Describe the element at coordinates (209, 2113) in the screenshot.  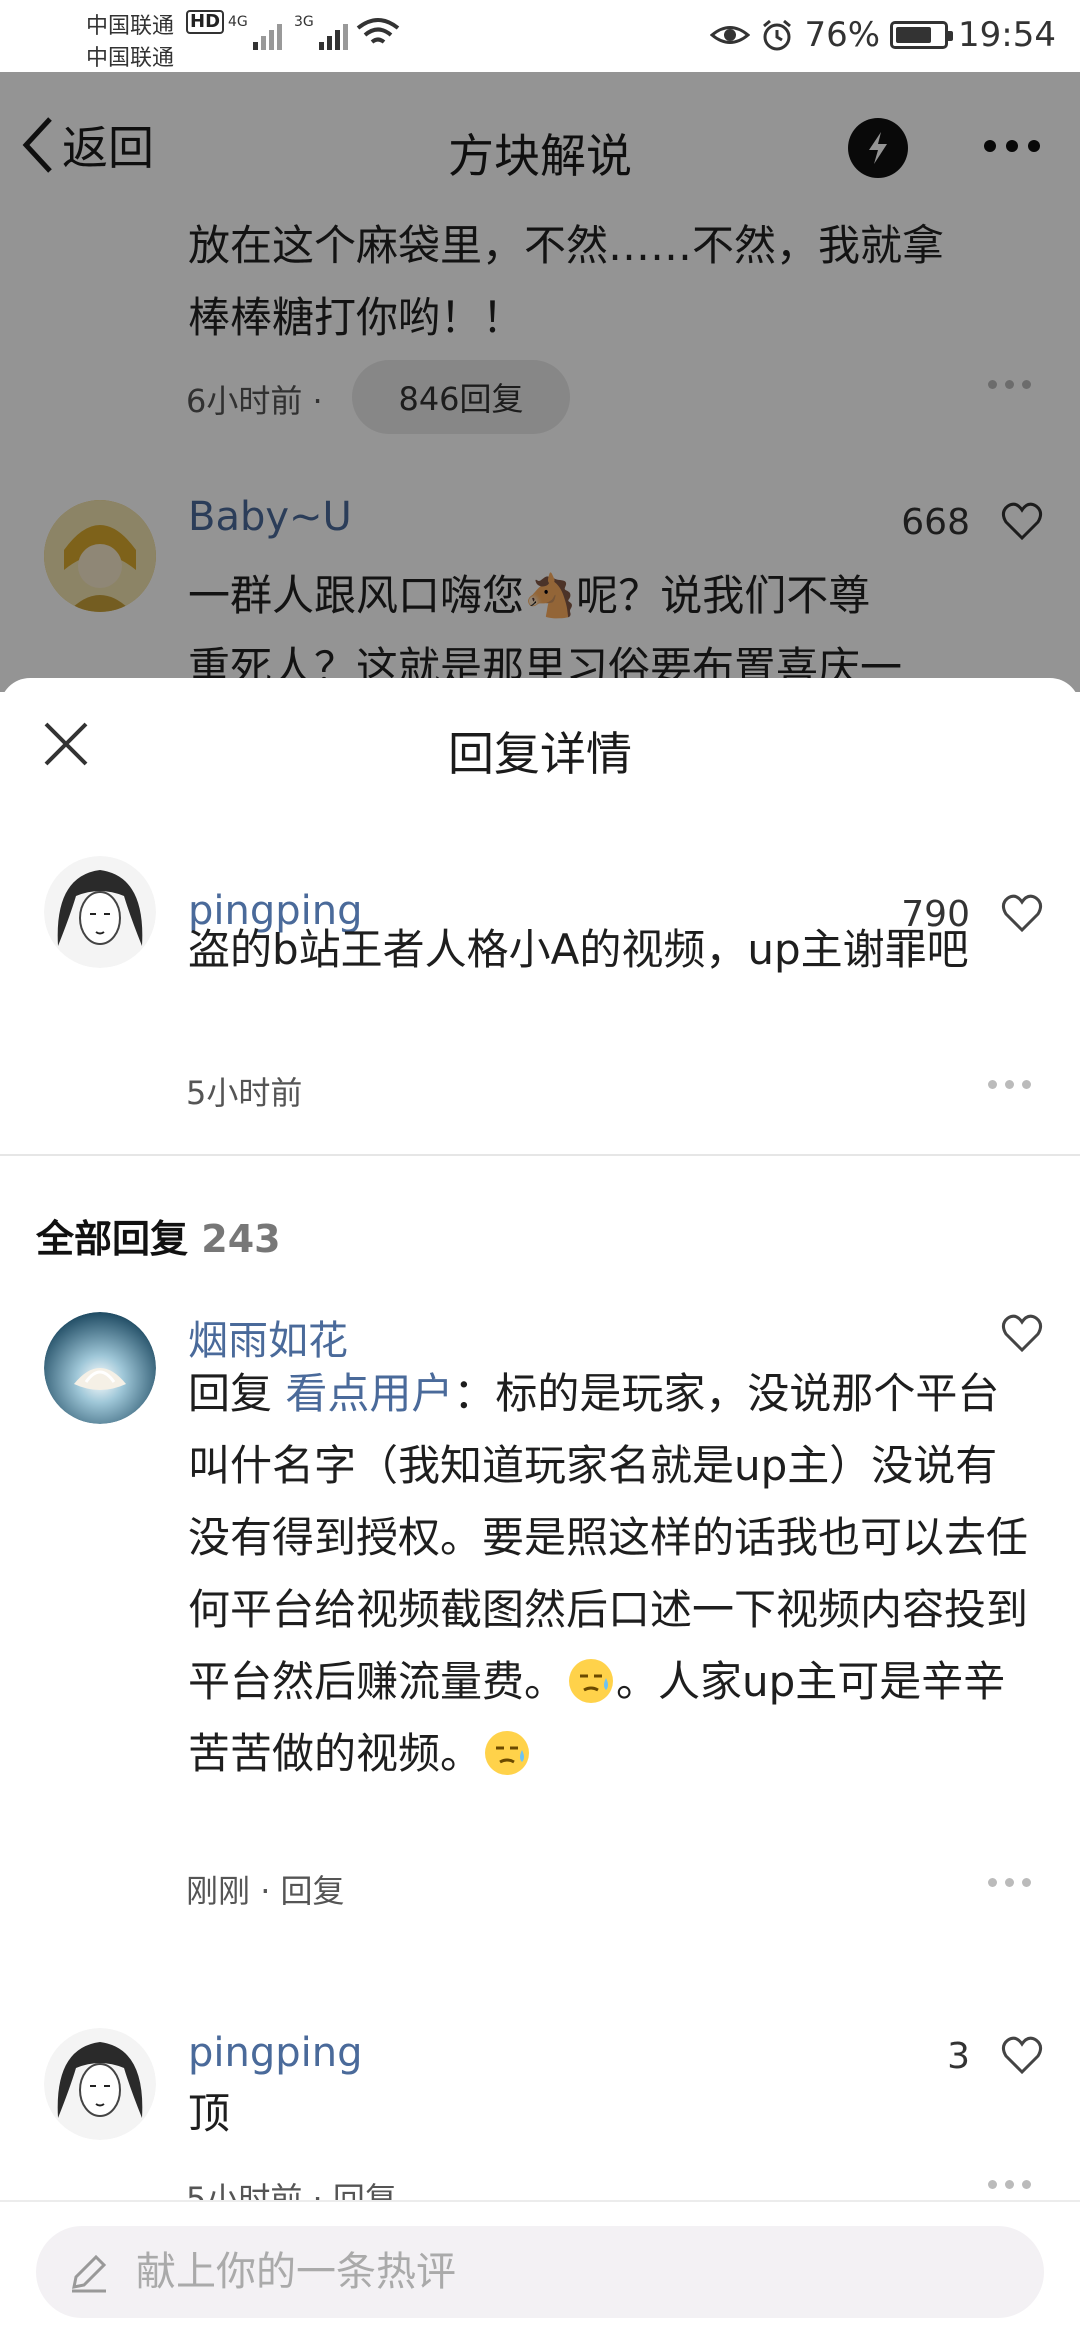
I see `reply-text: 顶` at that location.